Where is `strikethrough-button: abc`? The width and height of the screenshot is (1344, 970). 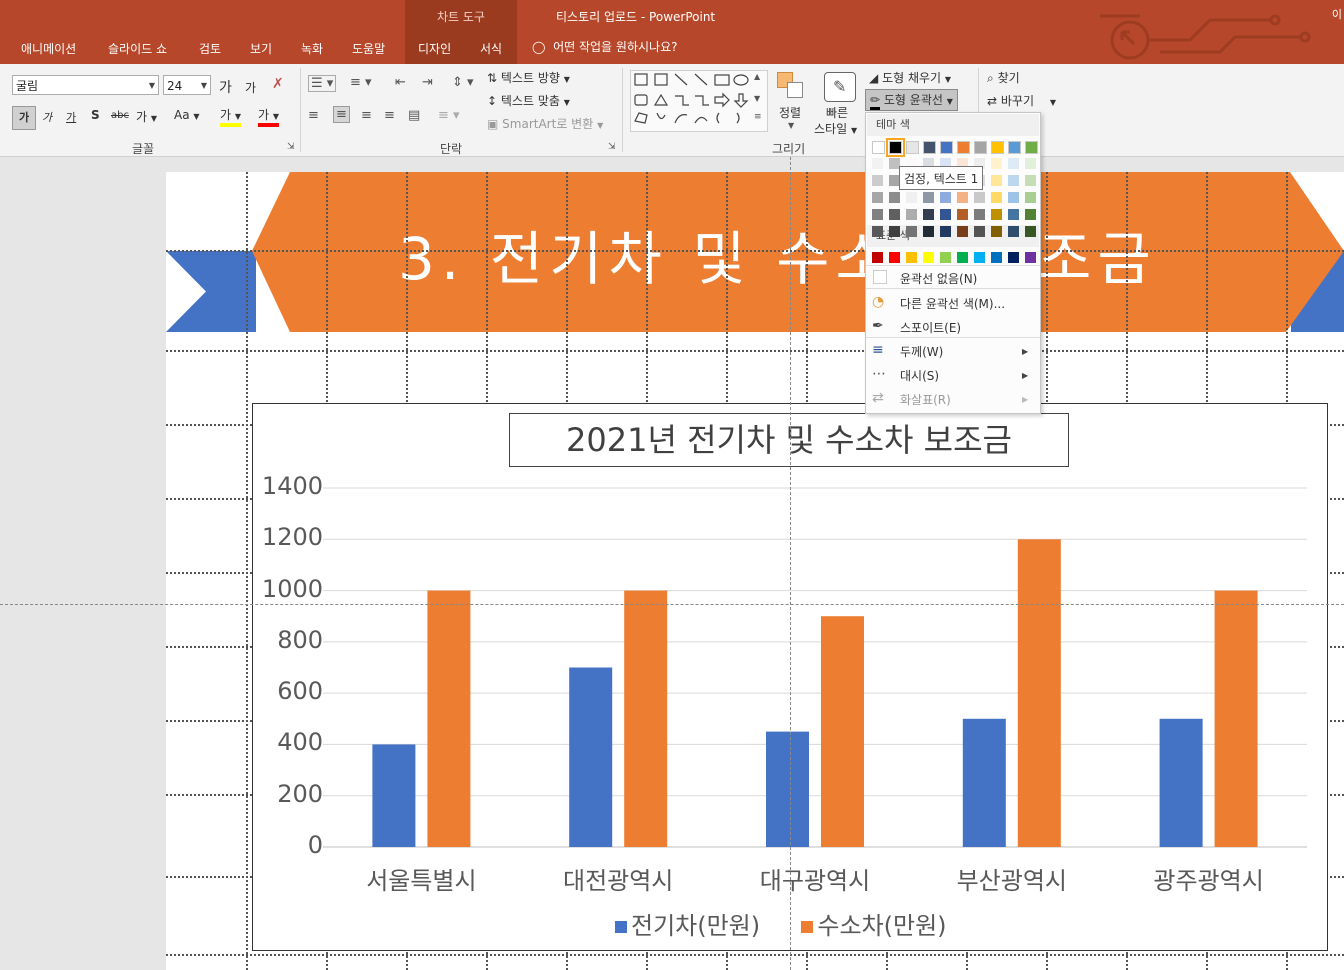
strikethrough-button: abc is located at coordinates (120, 115).